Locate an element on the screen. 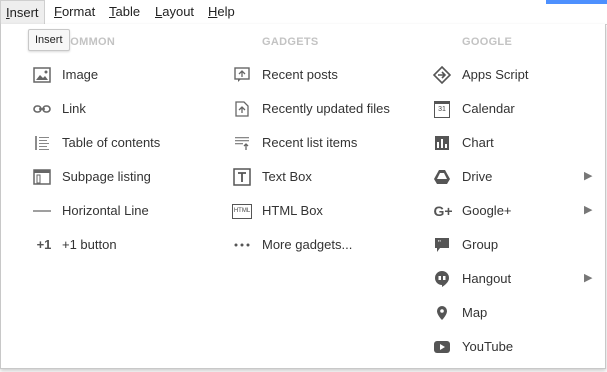 This screenshot has width=607, height=372. calendar-icon: 31 is located at coordinates (442, 109).